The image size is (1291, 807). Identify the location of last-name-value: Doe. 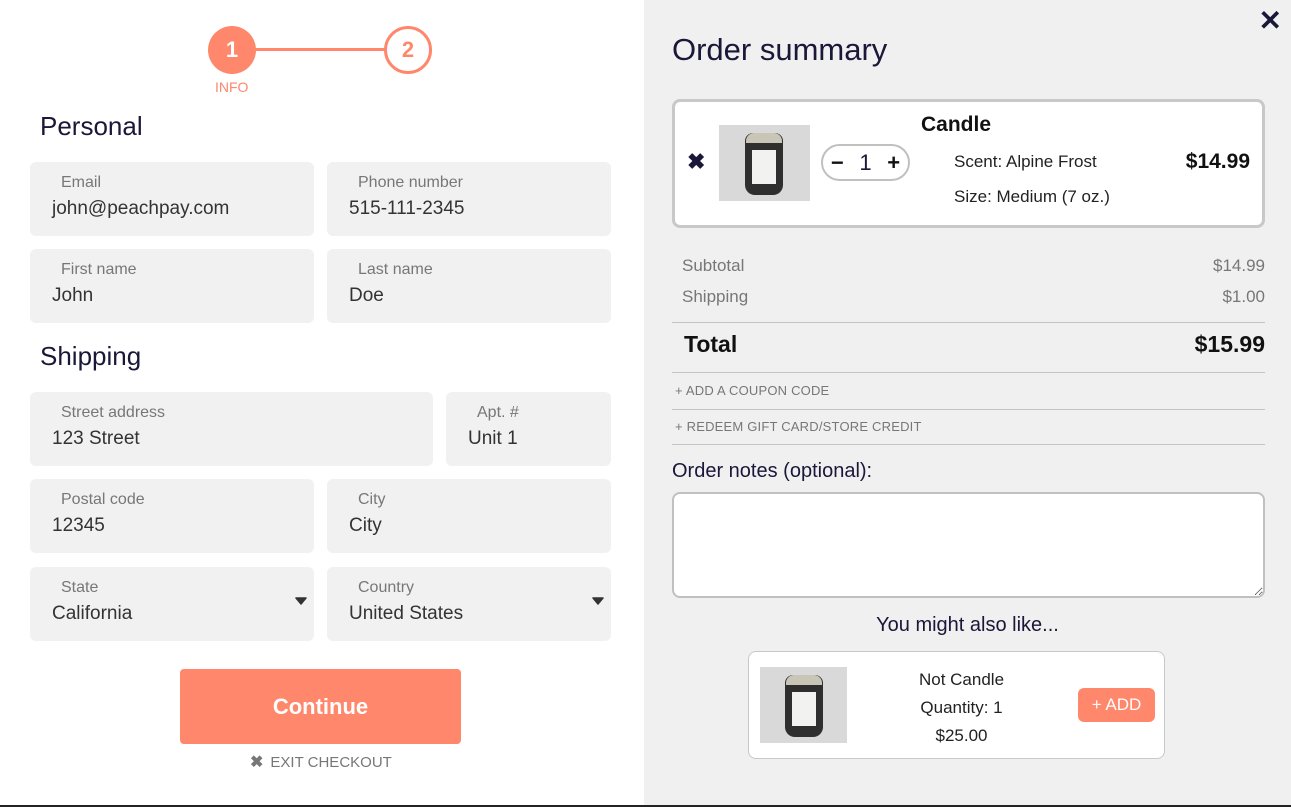
(366, 296).